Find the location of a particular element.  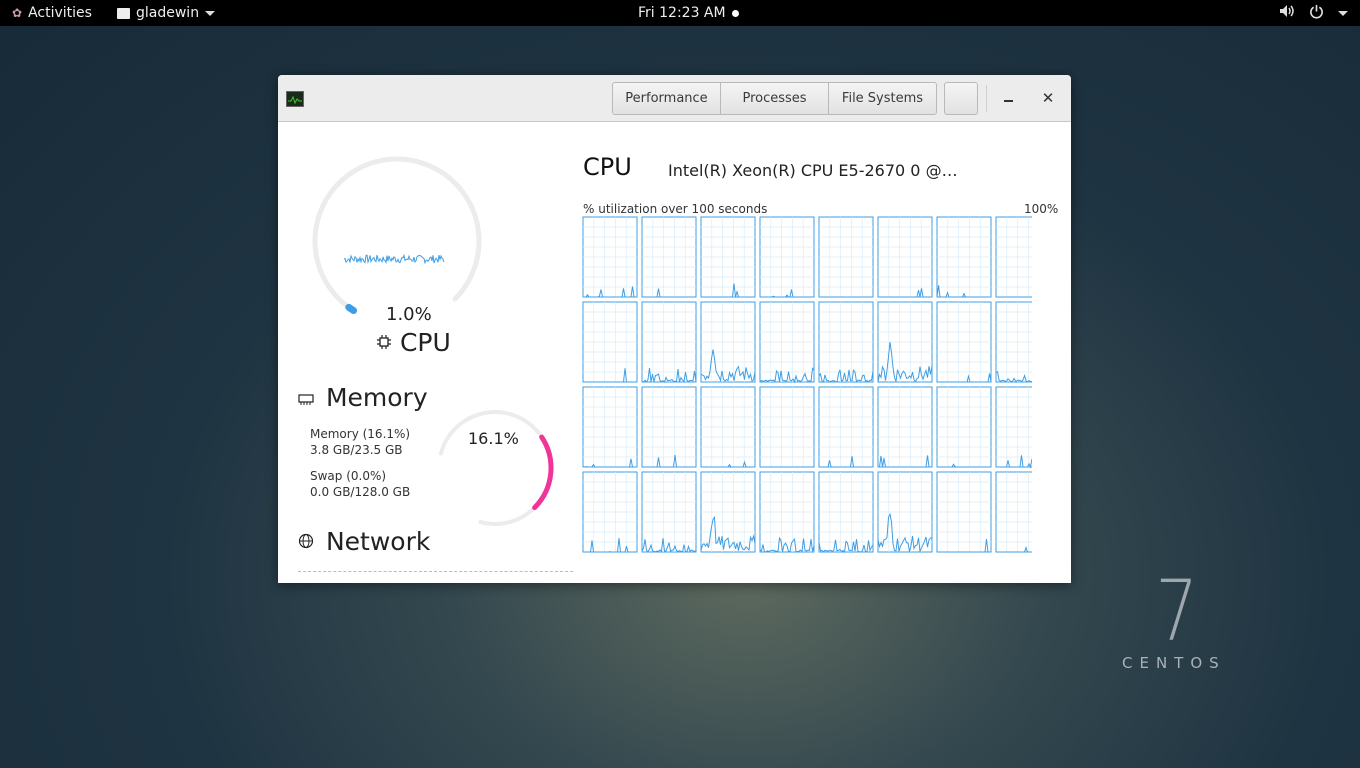

cpu-section-title: CPU is located at coordinates (413, 342).